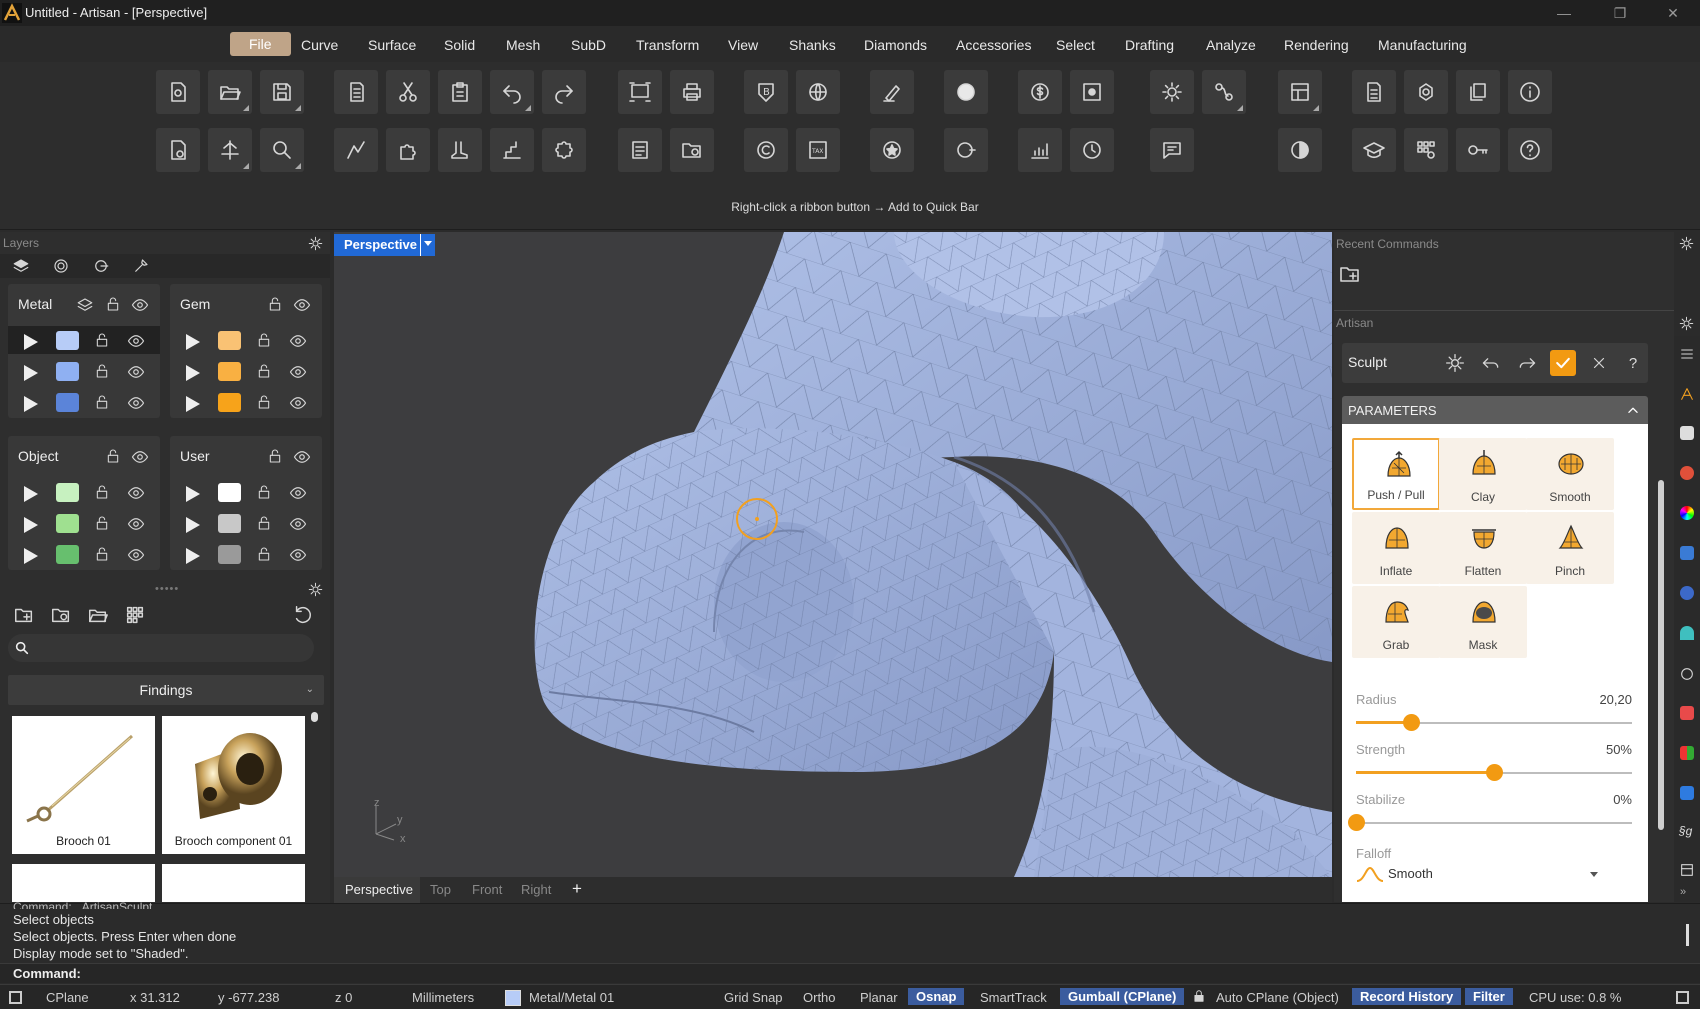 This screenshot has width=1700, height=1009. What do you see at coordinates (443, 997) in the screenshot?
I see `status-units: Millimeters` at bounding box center [443, 997].